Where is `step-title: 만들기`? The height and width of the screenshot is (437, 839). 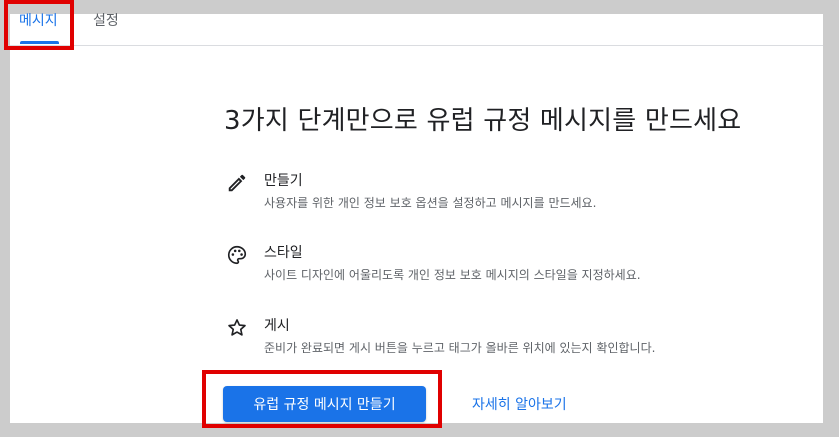
step-title: 만들기 is located at coordinates (283, 181).